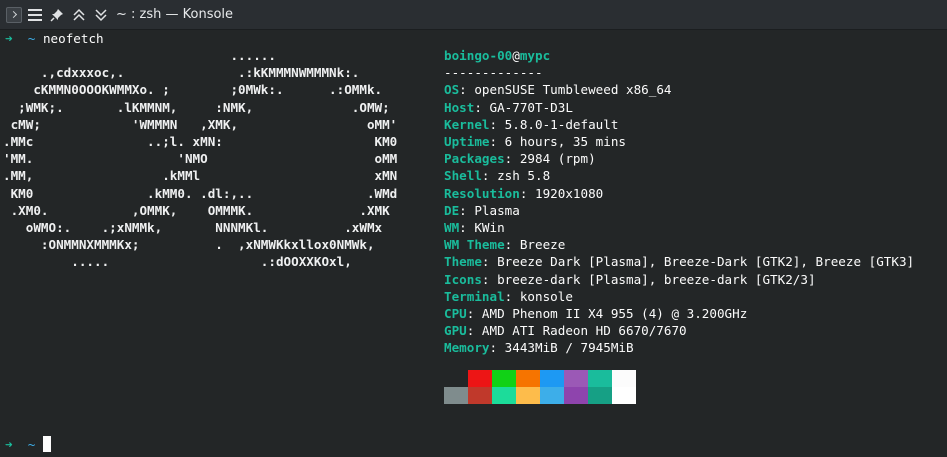  I want to click on command-text: neofetch, so click(73, 38).